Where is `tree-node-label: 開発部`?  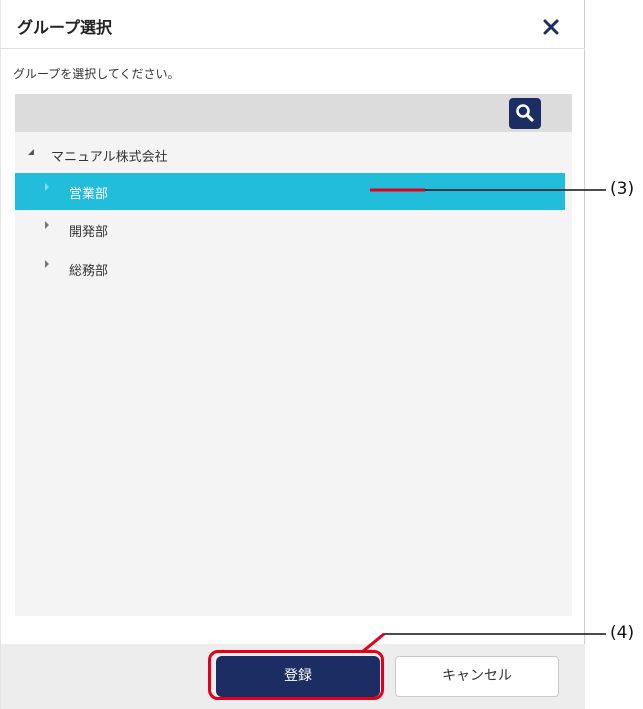
tree-node-label: 開発部 is located at coordinates (89, 232).